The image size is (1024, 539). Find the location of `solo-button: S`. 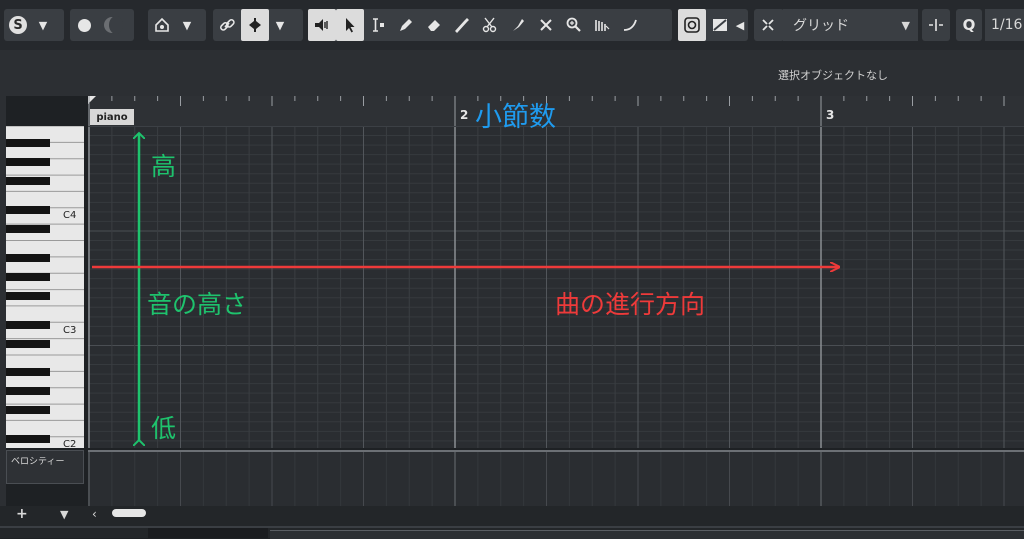

solo-button: S is located at coordinates (18, 25).